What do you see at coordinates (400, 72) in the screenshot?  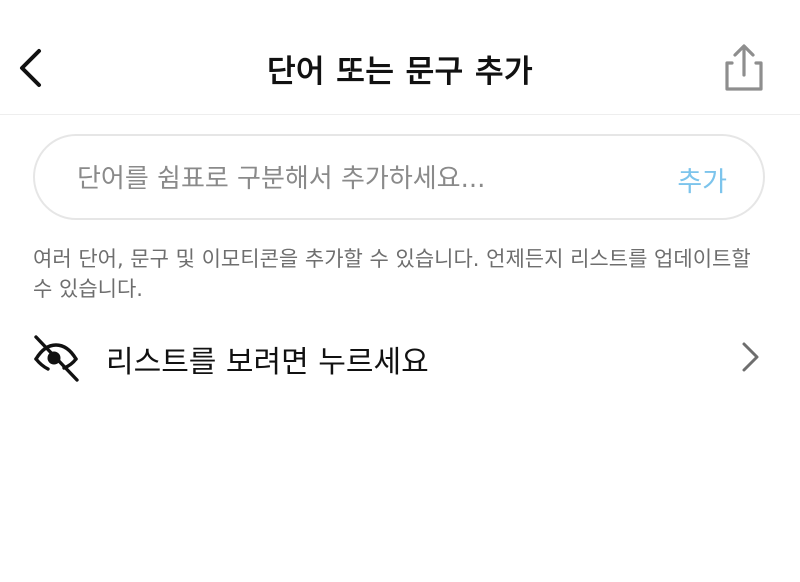 I see `page-title: 단어 또는 문구 추가` at bounding box center [400, 72].